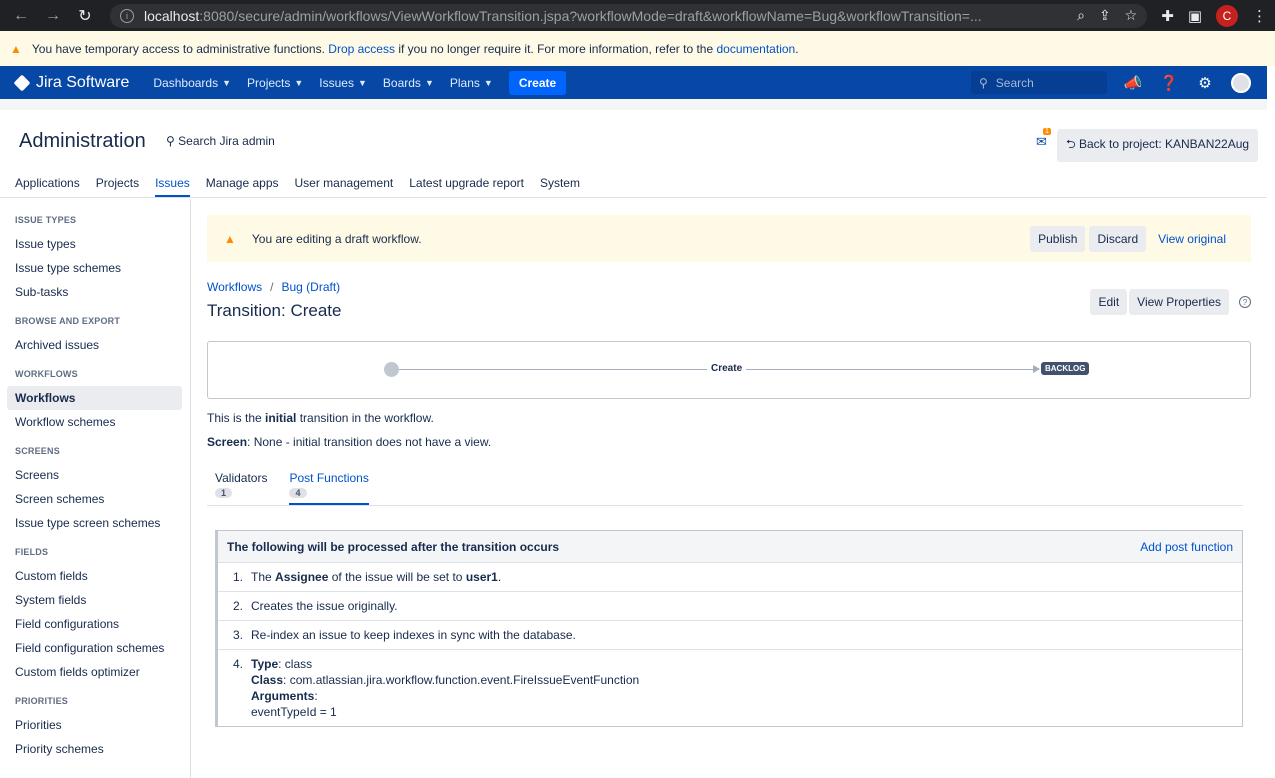 This screenshot has height=778, width=1275. Describe the element at coordinates (94, 725) in the screenshot. I see `sidebar-item-priorities: Priorities` at that location.